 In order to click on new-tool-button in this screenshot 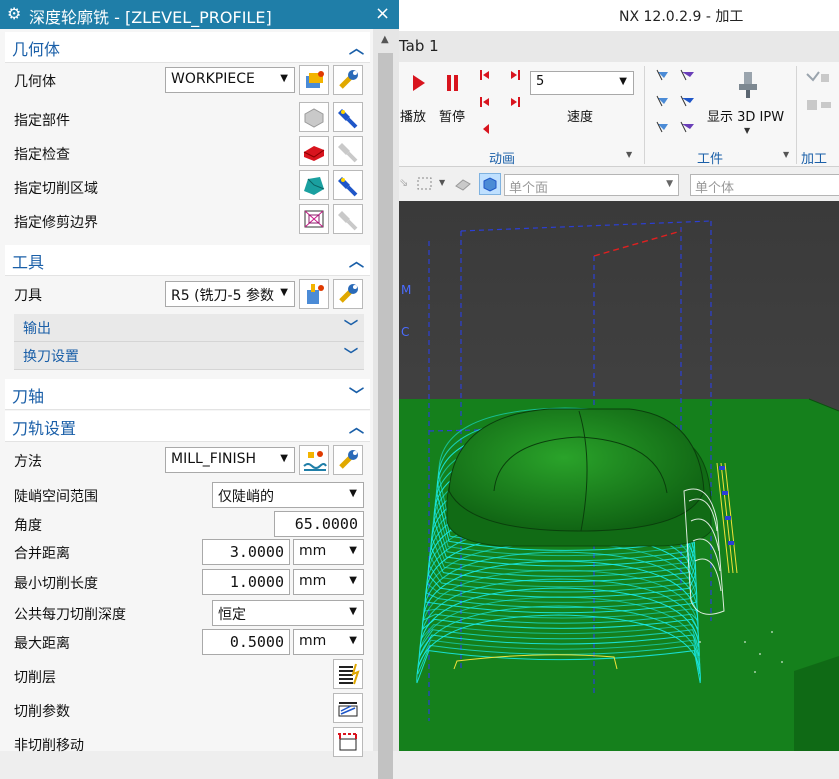, I will do `click(314, 294)`.